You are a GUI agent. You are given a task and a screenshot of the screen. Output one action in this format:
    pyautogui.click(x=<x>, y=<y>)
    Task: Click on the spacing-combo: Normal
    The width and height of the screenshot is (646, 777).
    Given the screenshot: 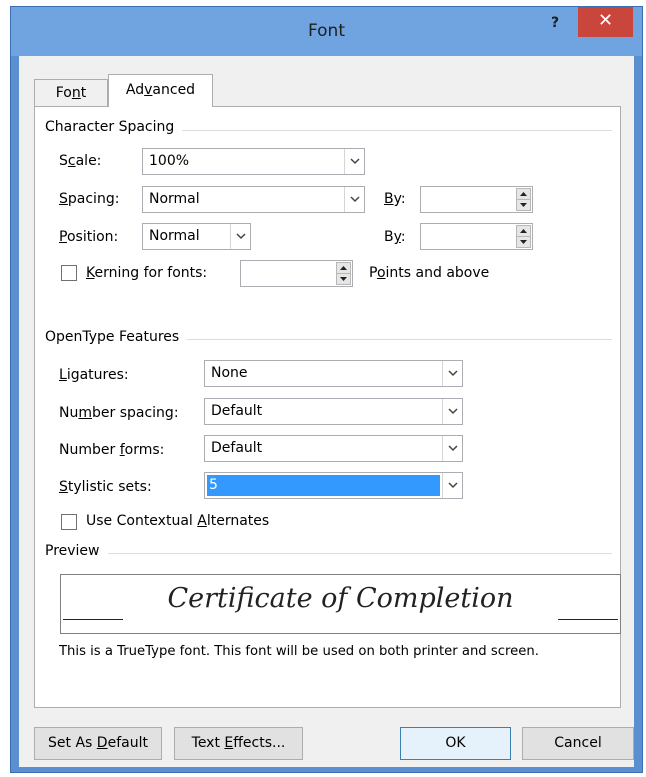 What is the action you would take?
    pyautogui.click(x=253, y=199)
    